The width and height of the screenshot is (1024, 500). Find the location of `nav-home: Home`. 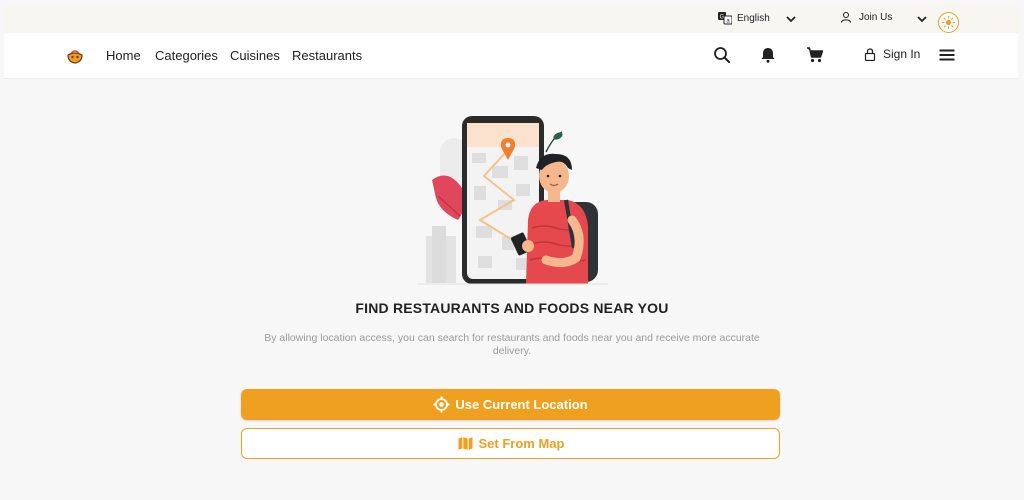

nav-home: Home is located at coordinates (123, 55).